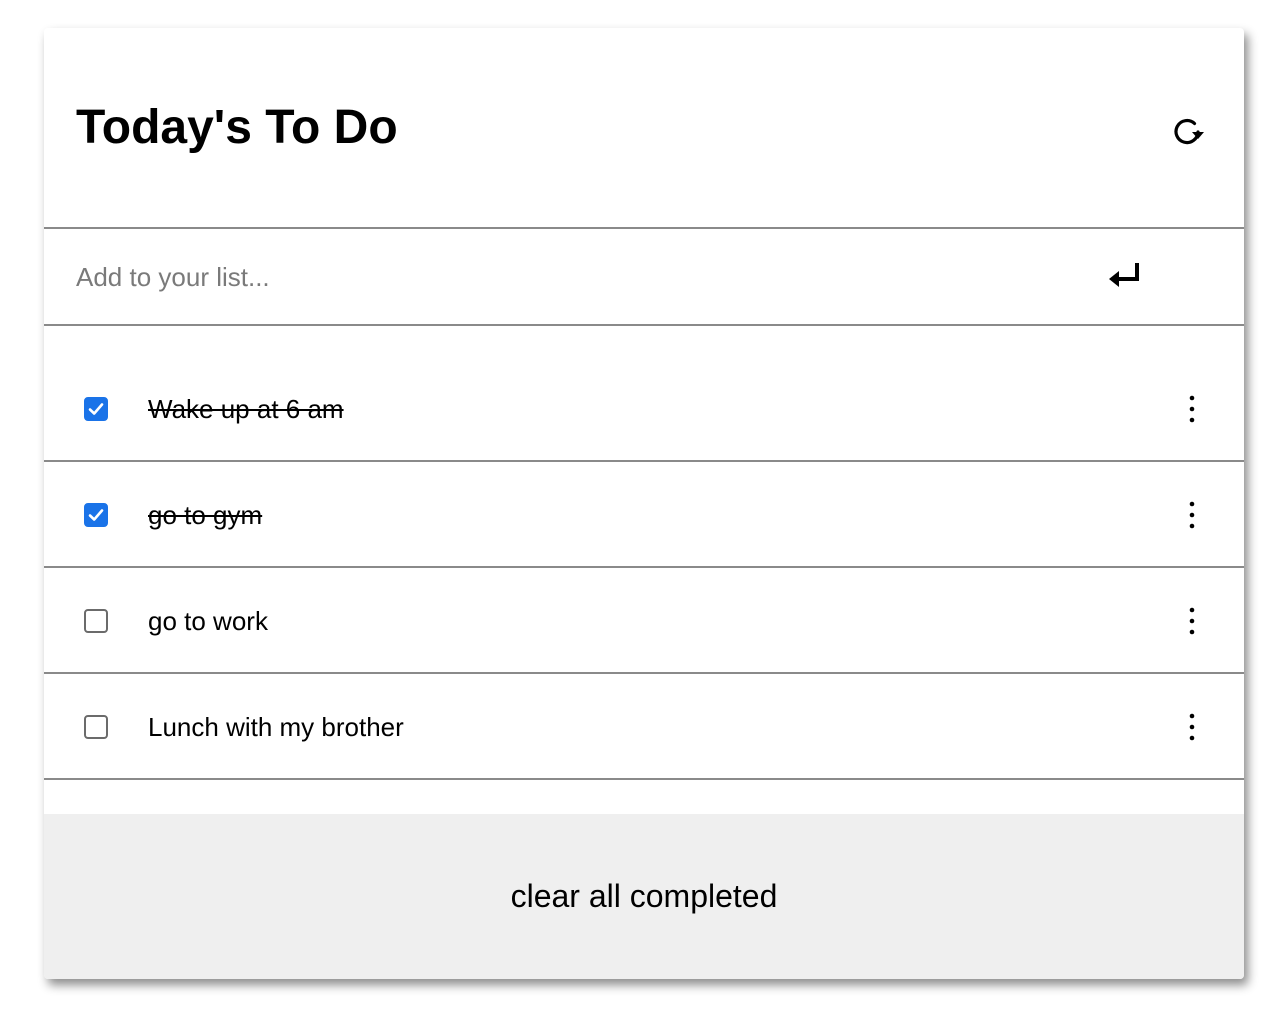 Image resolution: width=1264 pixels, height=1010 pixels. Describe the element at coordinates (644, 515) in the screenshot. I see `list-item: go to gym` at that location.